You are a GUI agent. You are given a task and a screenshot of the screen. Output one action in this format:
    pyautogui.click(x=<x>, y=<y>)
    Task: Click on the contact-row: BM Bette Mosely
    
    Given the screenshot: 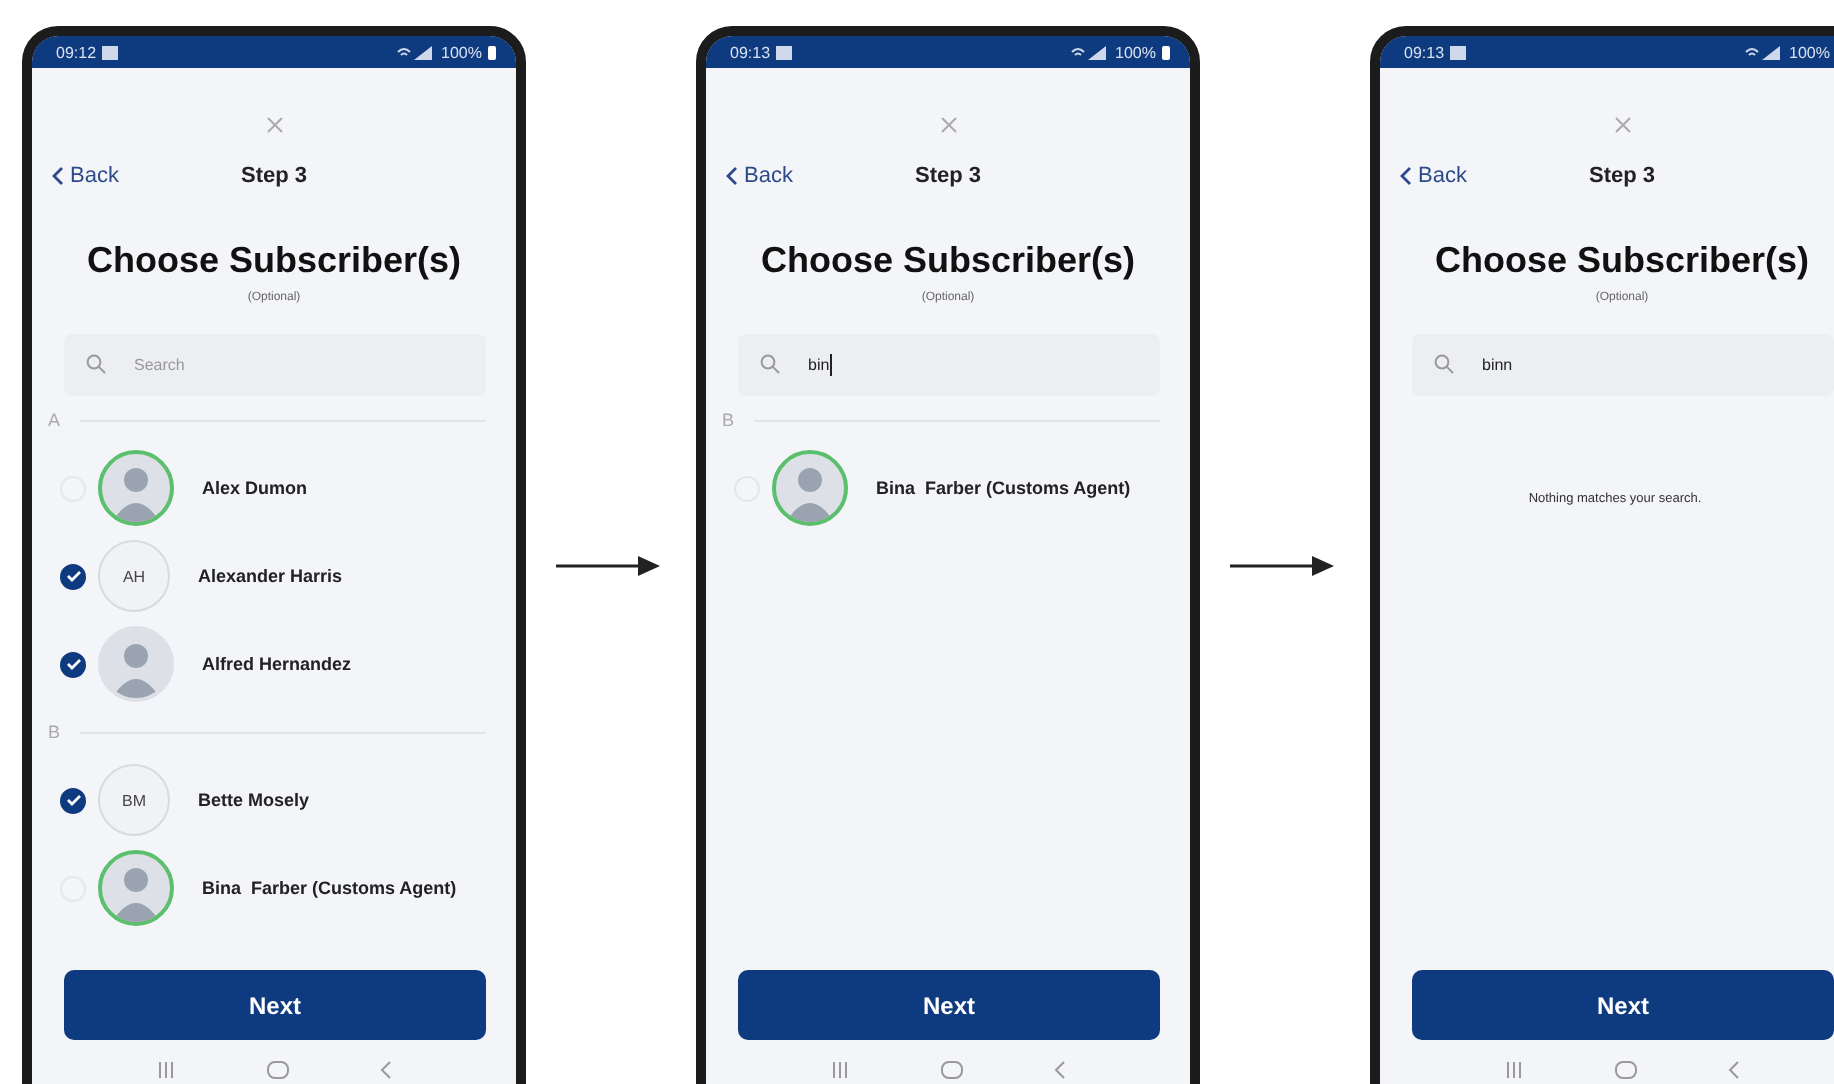 What is the action you would take?
    pyautogui.click(x=267, y=800)
    